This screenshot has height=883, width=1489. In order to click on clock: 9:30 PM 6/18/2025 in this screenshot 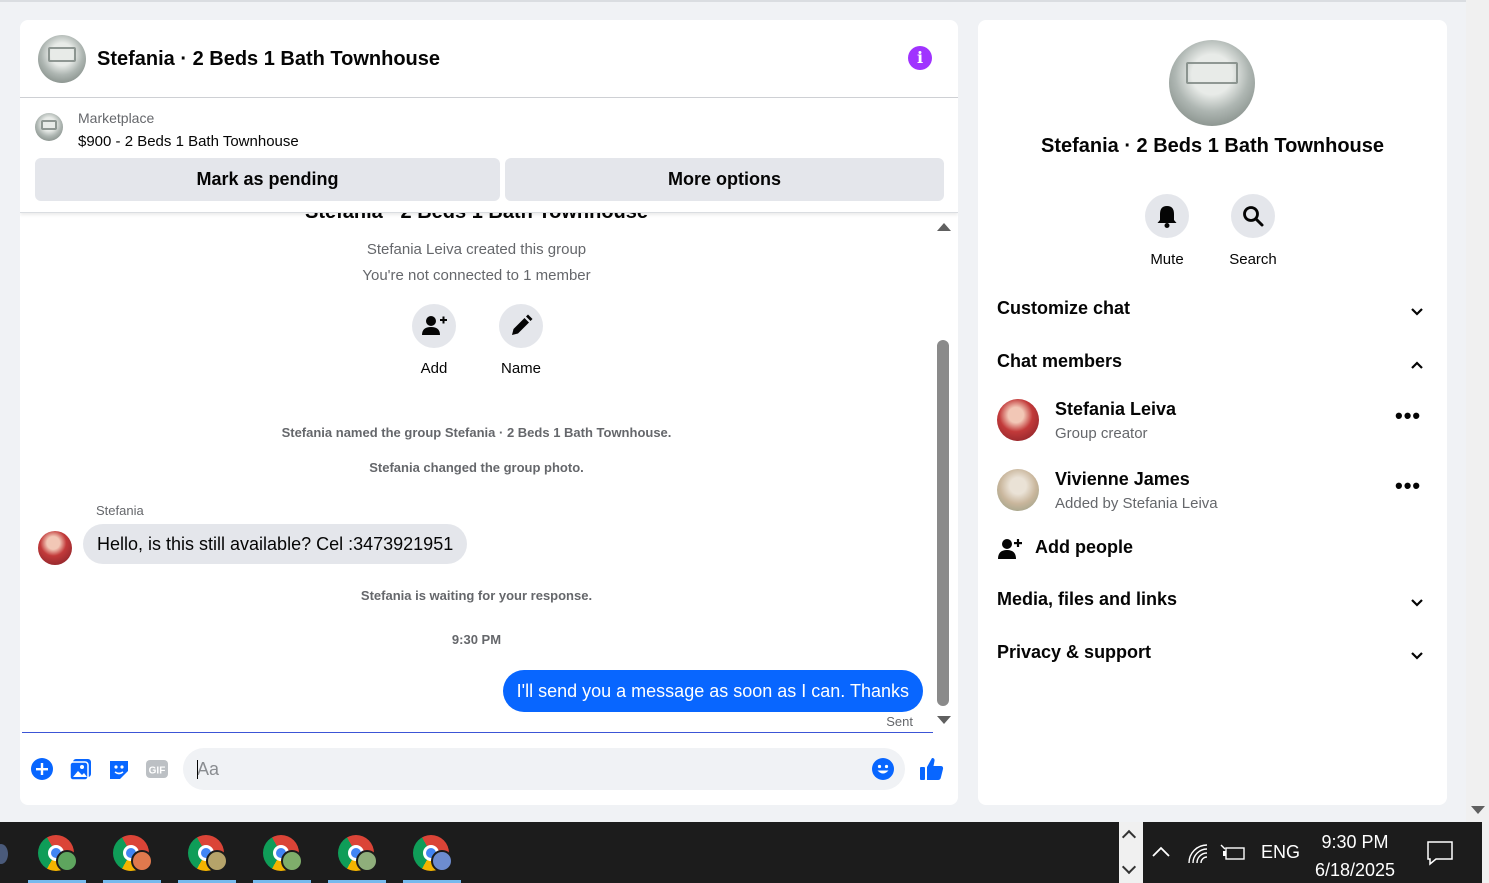, I will do `click(1355, 855)`.